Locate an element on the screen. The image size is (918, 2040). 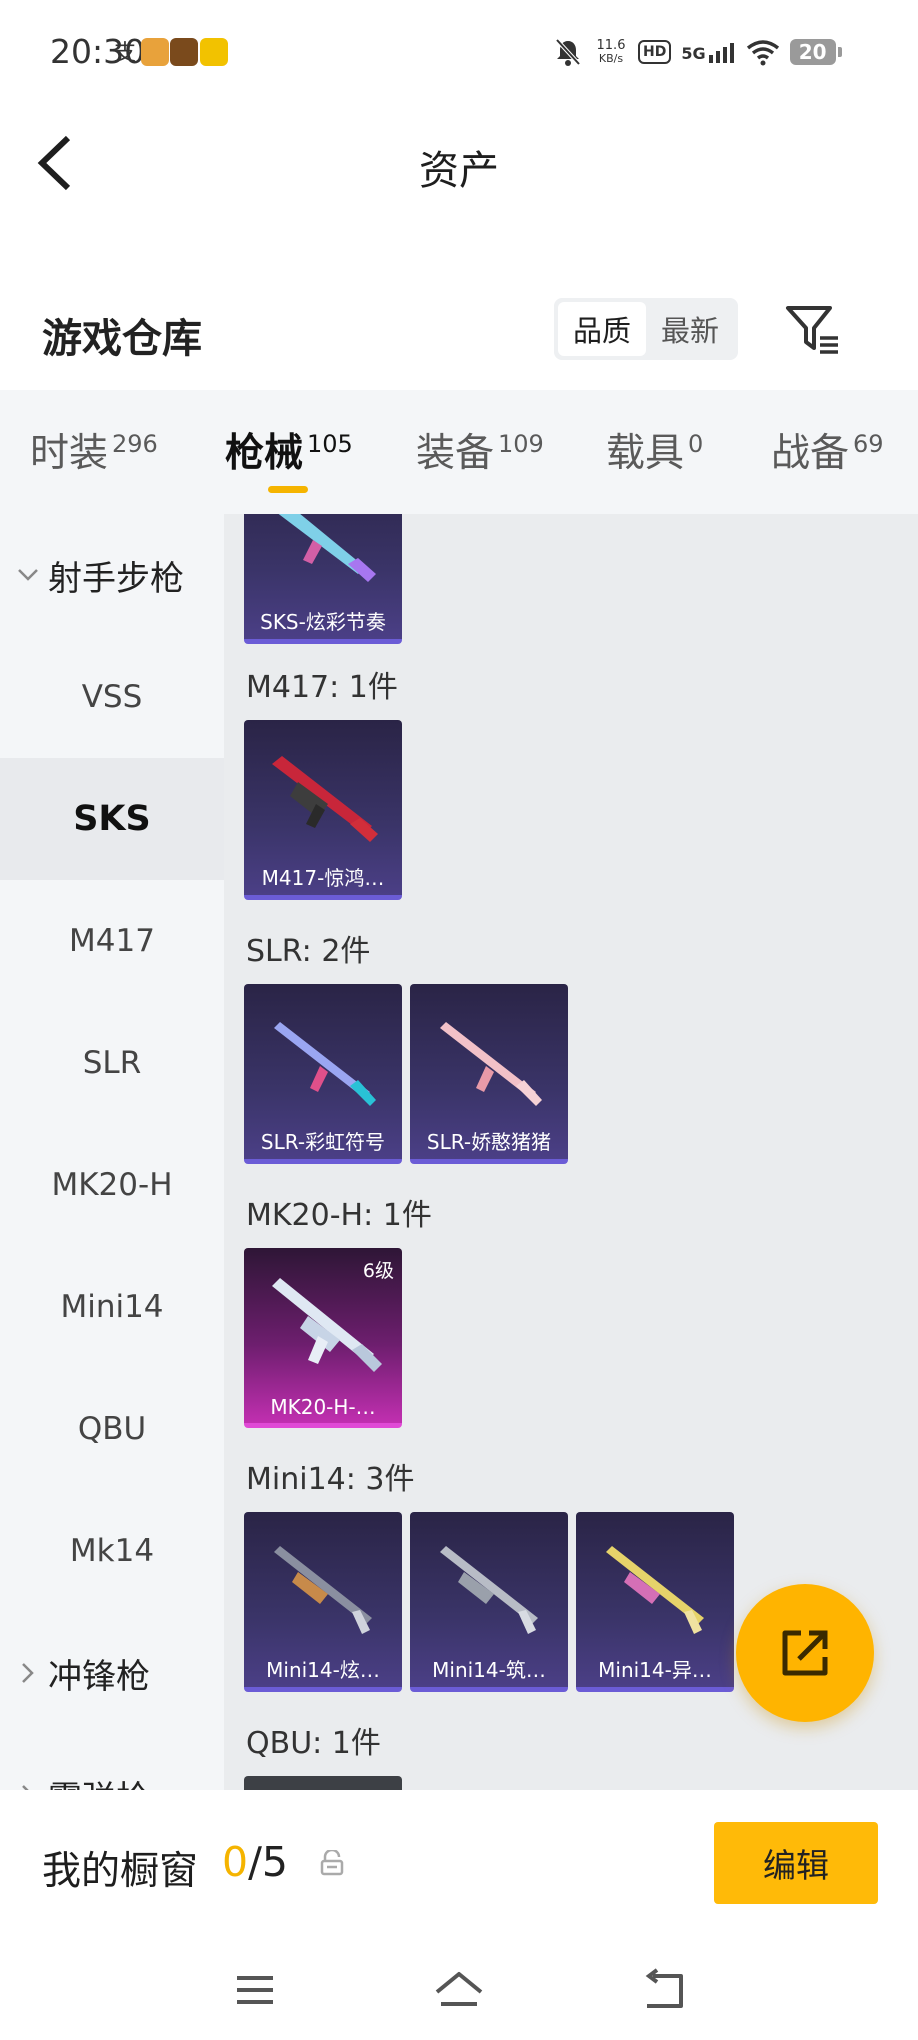
sidebar-item-qbu: QBU is located at coordinates (112, 1429).